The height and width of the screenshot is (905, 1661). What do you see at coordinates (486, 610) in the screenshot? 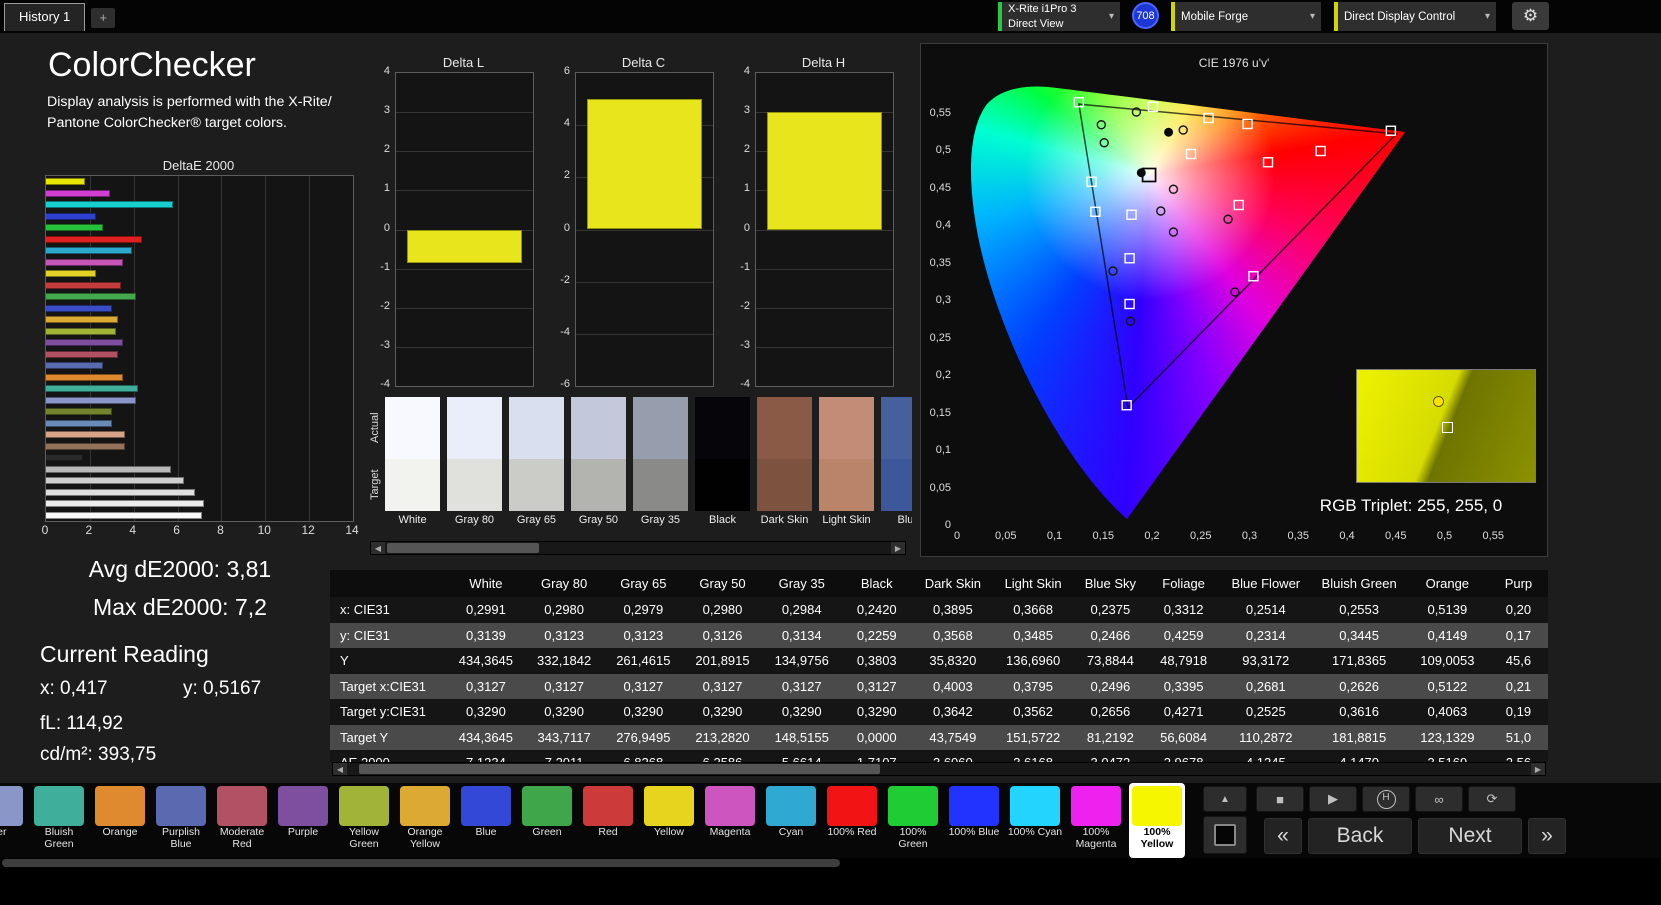
I see `table-cell: 0,2991` at bounding box center [486, 610].